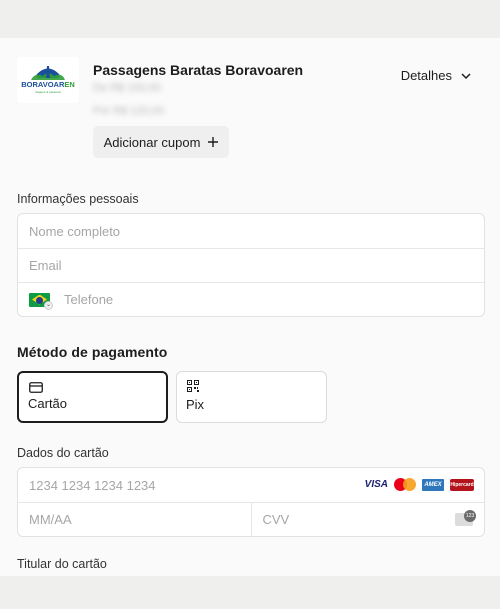 The width and height of the screenshot is (500, 609). What do you see at coordinates (462, 484) in the screenshot?
I see `hipercard-icon: Hipercard` at bounding box center [462, 484].